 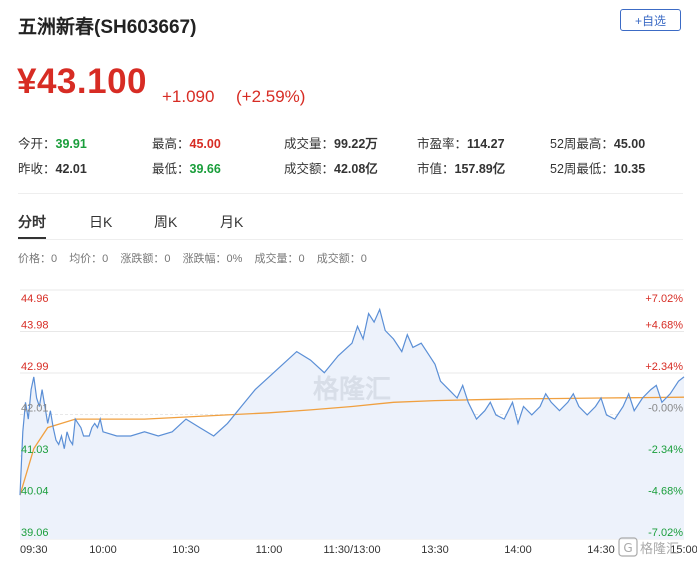 What do you see at coordinates (582, 169) in the screenshot?
I see `stat-52w-low-label: 52周最低：` at bounding box center [582, 169].